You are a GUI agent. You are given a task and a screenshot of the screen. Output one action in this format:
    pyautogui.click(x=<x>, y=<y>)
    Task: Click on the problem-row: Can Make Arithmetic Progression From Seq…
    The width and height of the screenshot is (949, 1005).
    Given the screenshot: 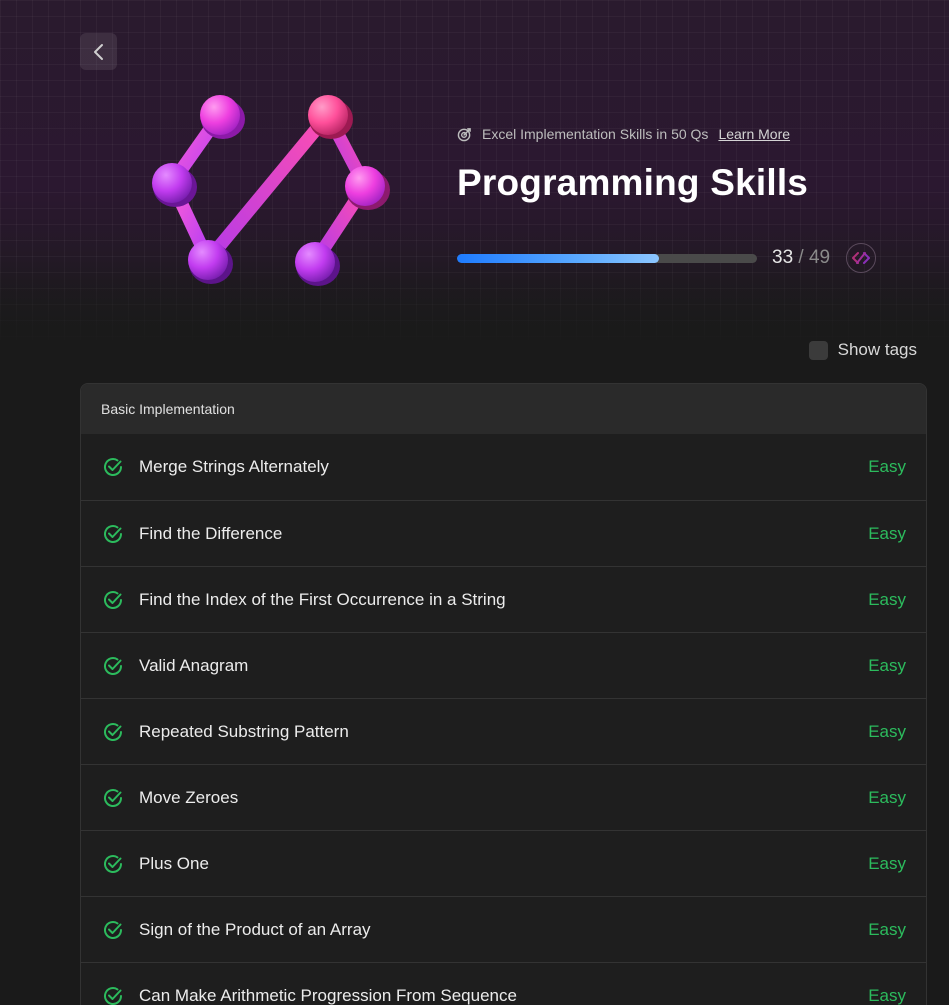 What is the action you would take?
    pyautogui.click(x=503, y=983)
    